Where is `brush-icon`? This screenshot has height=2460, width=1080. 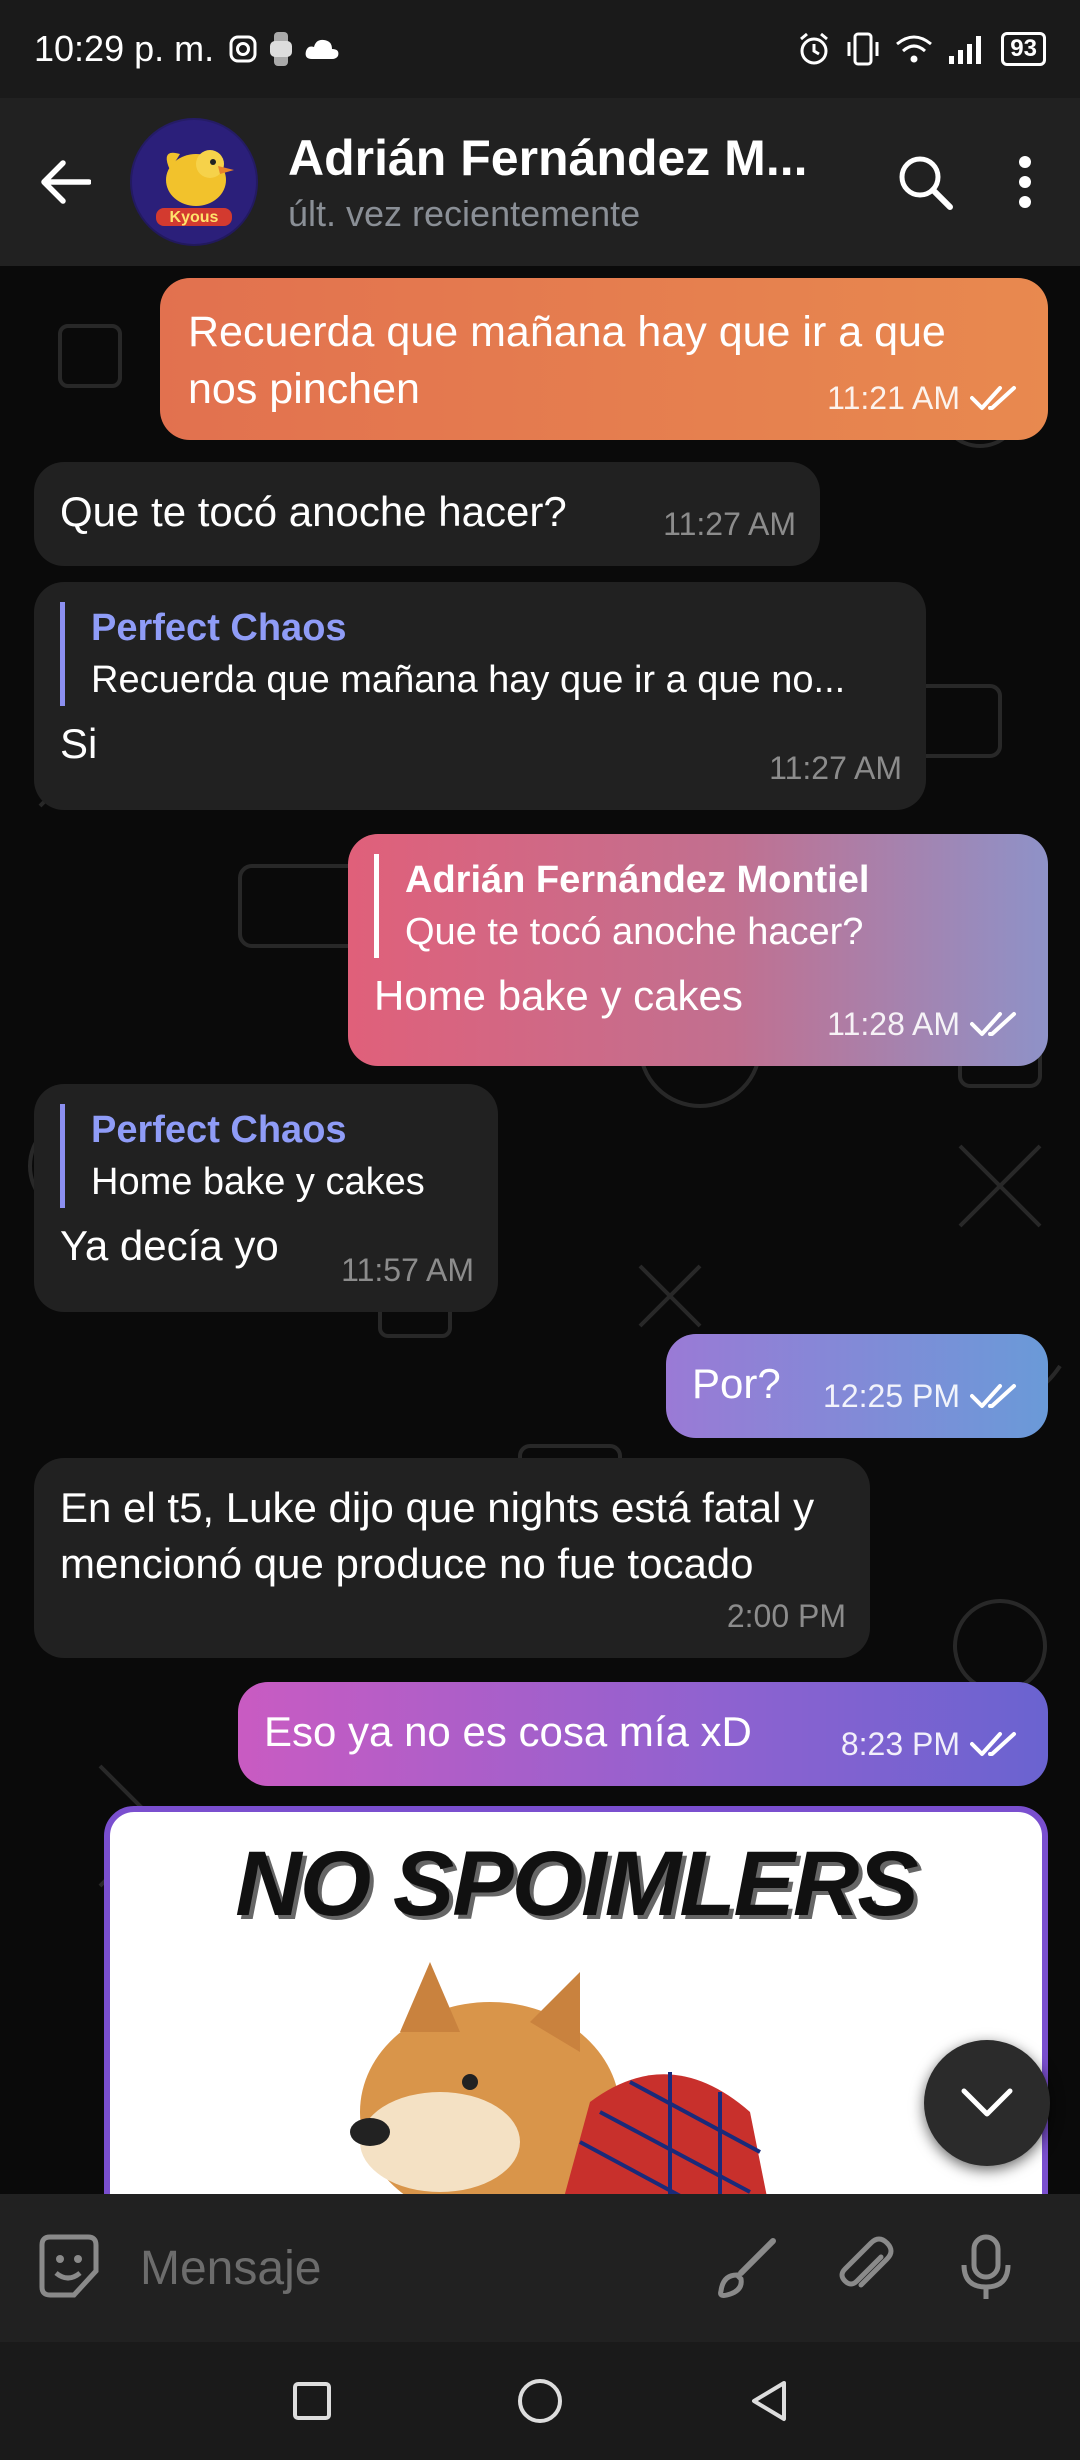 brush-icon is located at coordinates (747, 2268).